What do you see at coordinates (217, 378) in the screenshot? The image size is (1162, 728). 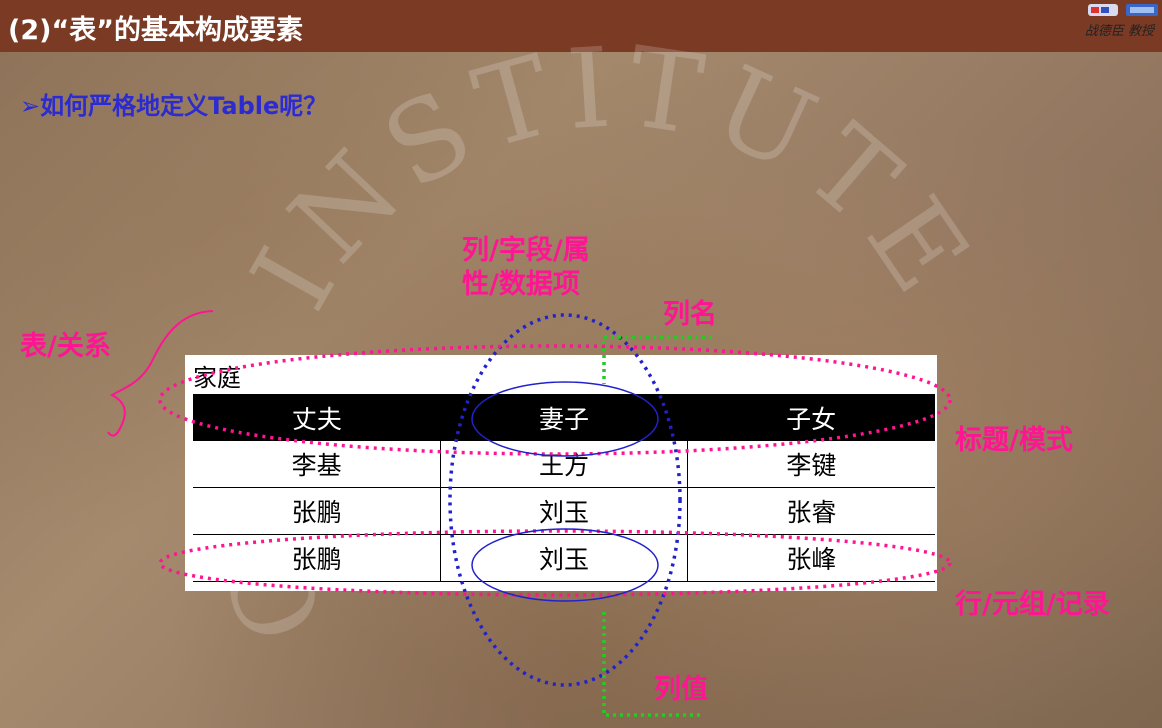 I see `table-caption: 家庭` at bounding box center [217, 378].